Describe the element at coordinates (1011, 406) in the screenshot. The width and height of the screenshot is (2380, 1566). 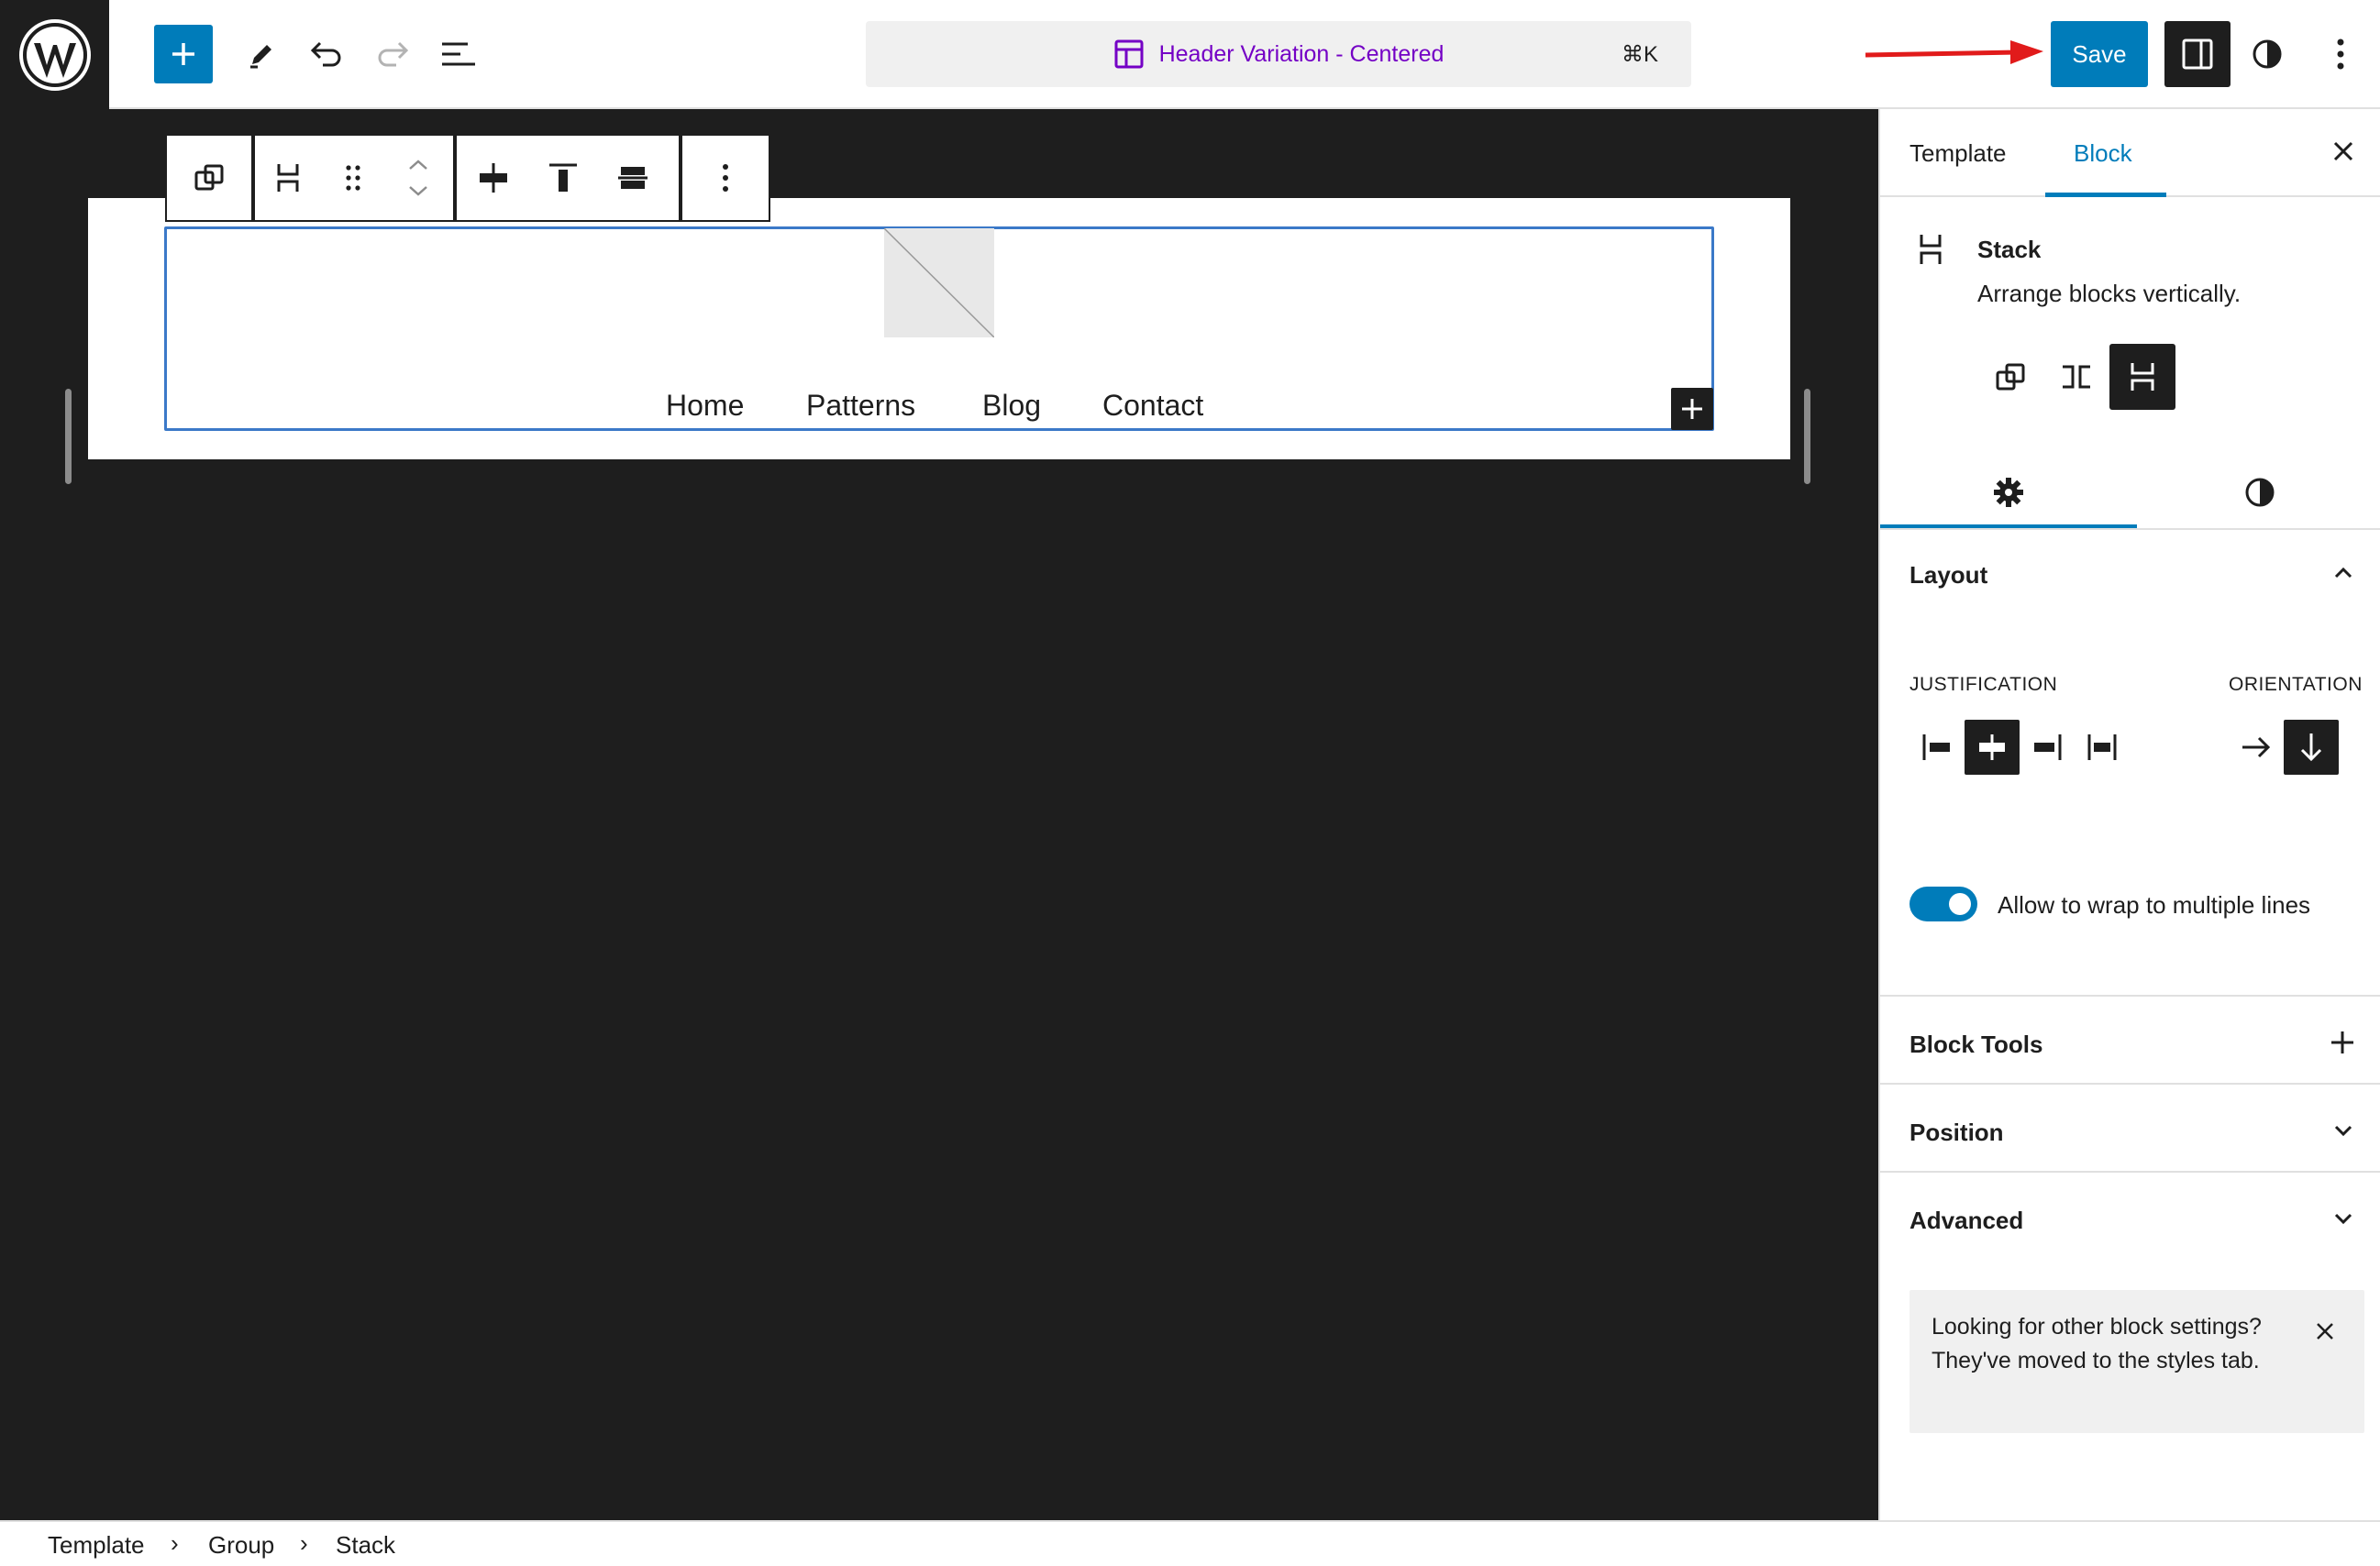
I see `nav-item-blog: Blog` at that location.